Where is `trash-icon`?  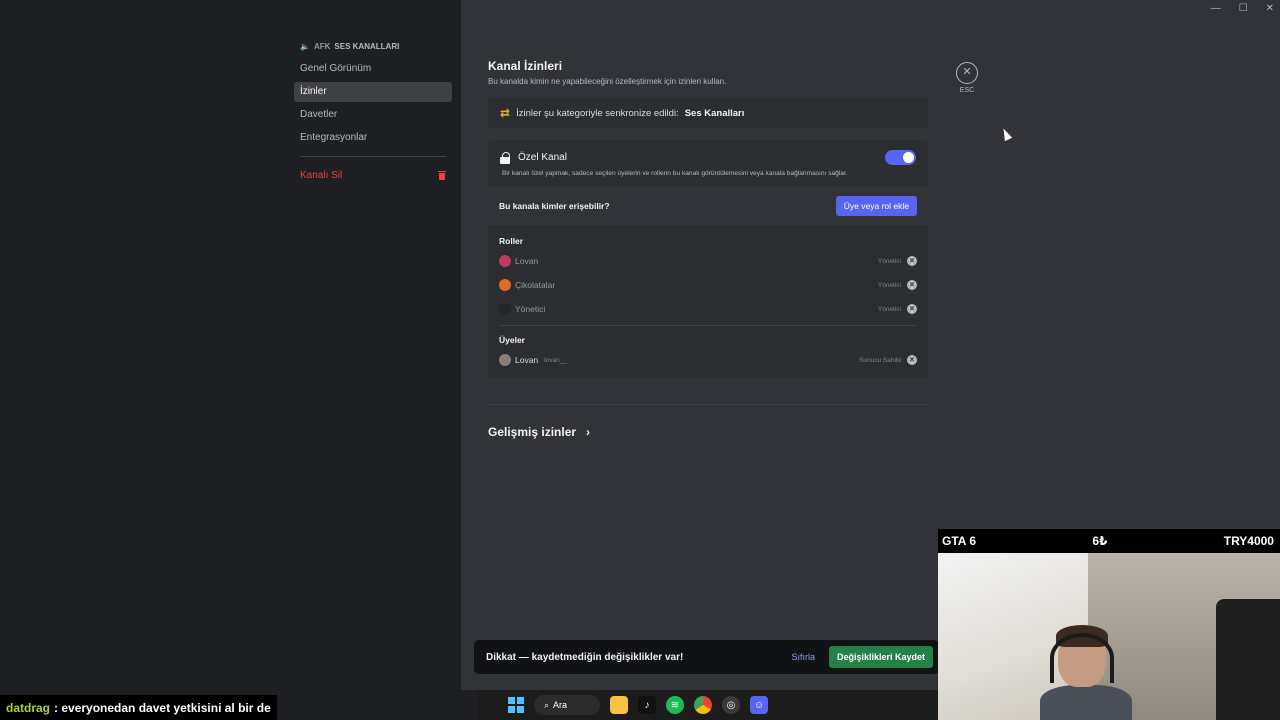
trash-icon is located at coordinates (442, 175).